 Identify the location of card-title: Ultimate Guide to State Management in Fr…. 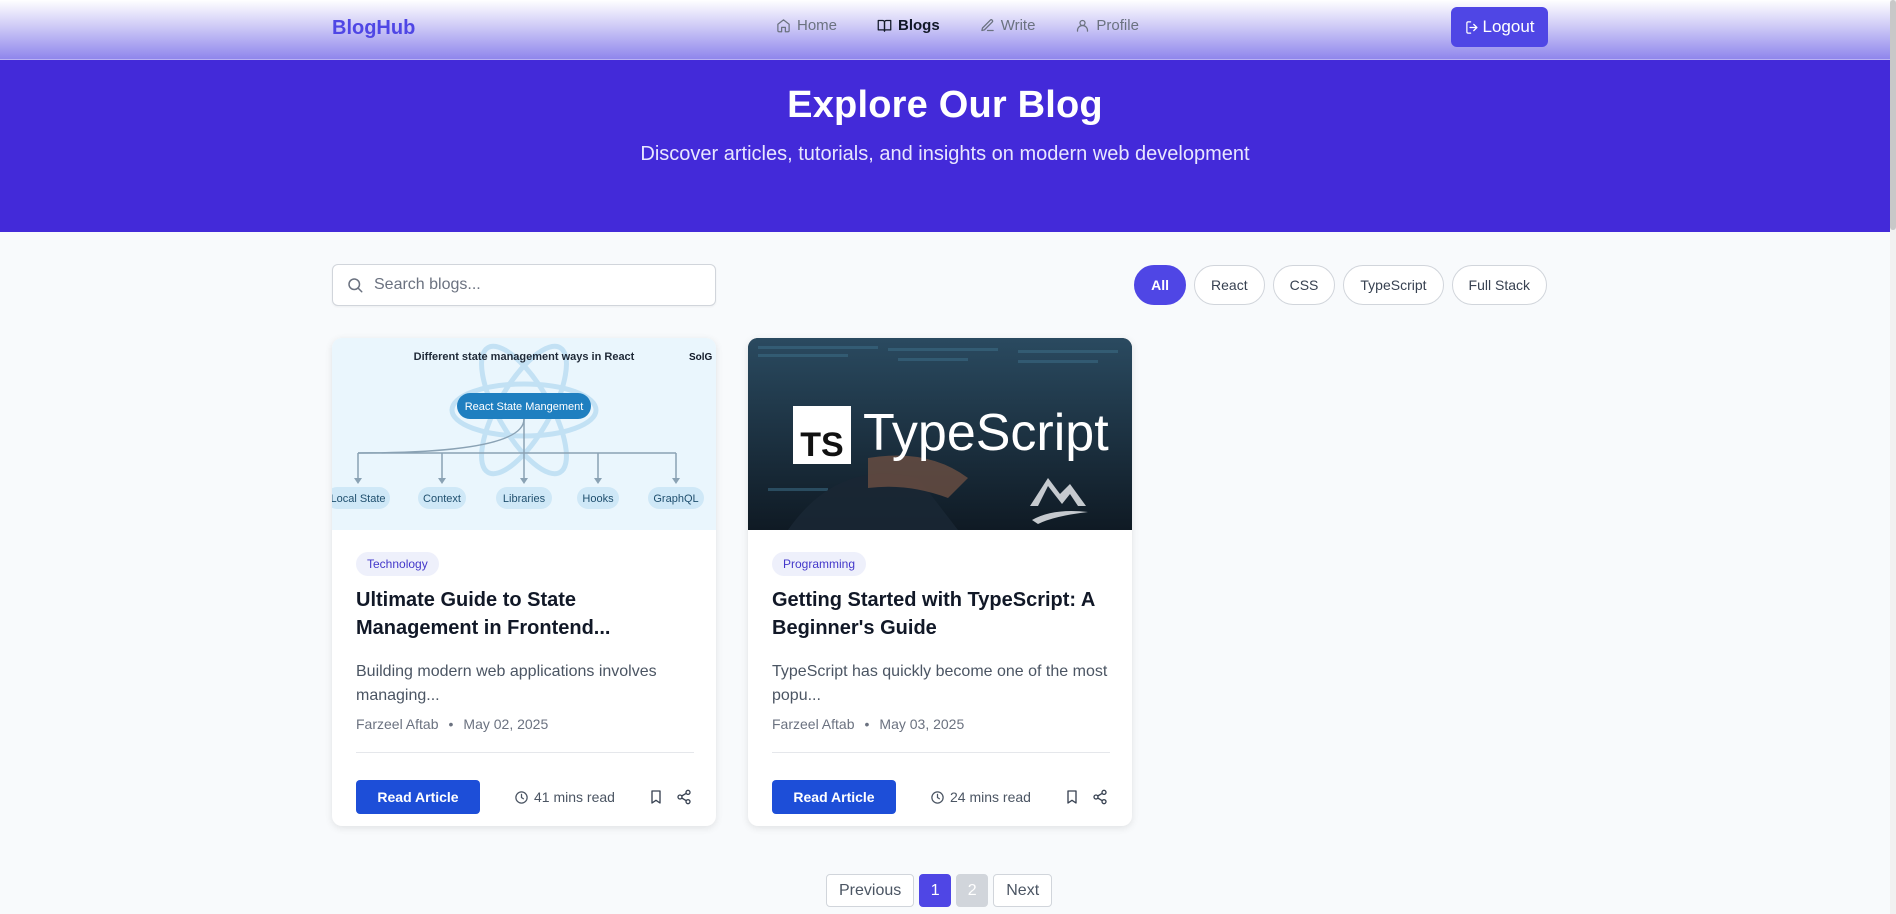
(526, 614).